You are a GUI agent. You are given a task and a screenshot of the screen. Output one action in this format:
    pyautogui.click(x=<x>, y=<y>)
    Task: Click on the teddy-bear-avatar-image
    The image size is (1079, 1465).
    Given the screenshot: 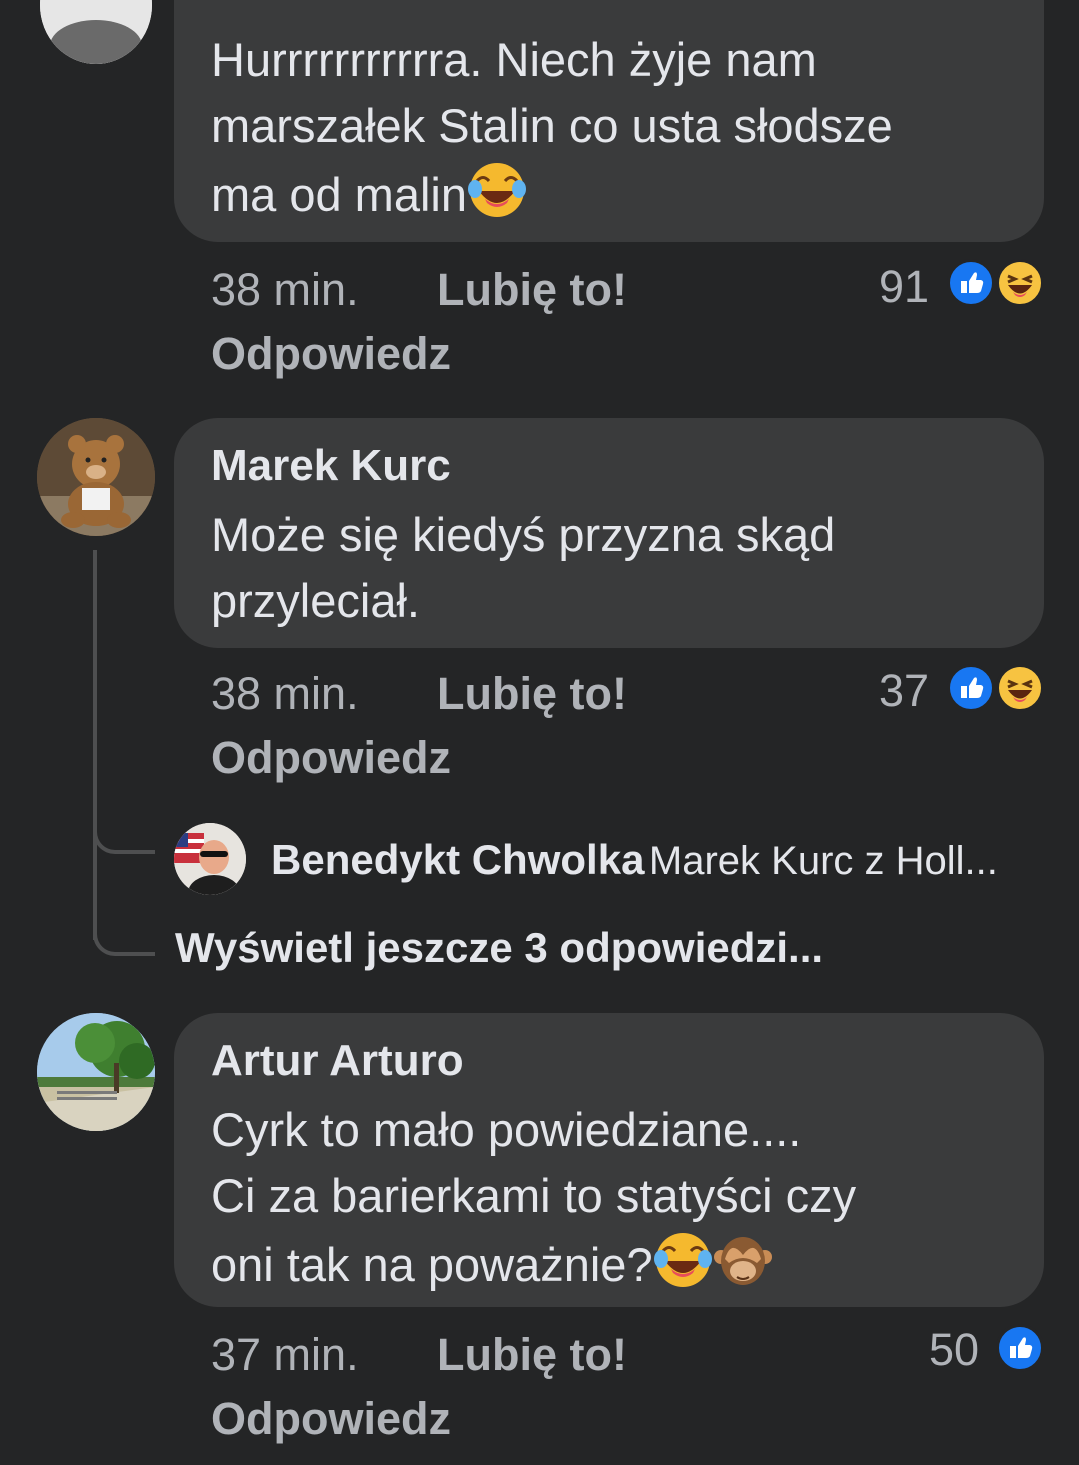 What is the action you would take?
    pyautogui.click(x=96, y=477)
    